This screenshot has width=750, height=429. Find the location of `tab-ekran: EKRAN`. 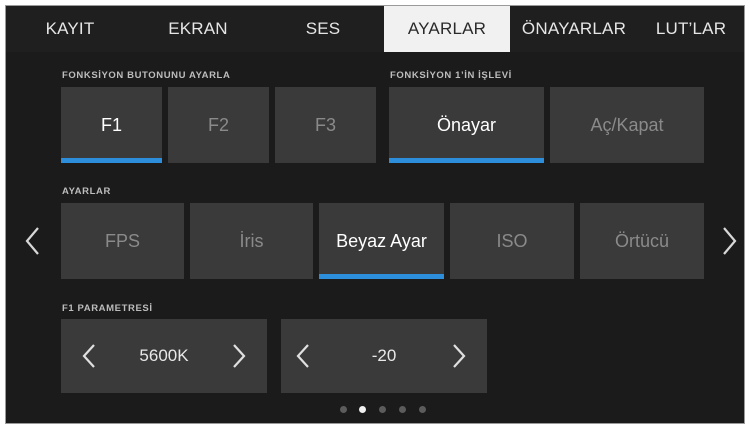

tab-ekran: EKRAN is located at coordinates (198, 29).